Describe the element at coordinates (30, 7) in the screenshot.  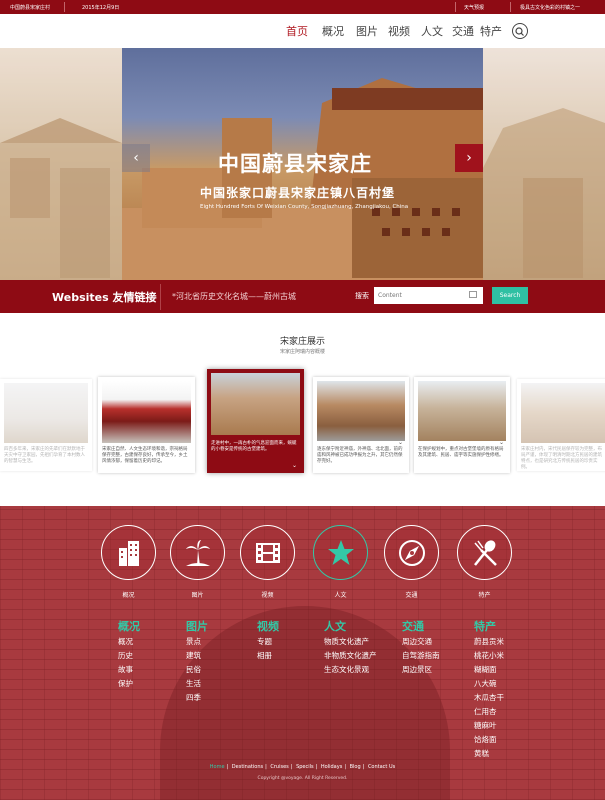
I see `site-name: 中国蔚县宋家庄村` at that location.